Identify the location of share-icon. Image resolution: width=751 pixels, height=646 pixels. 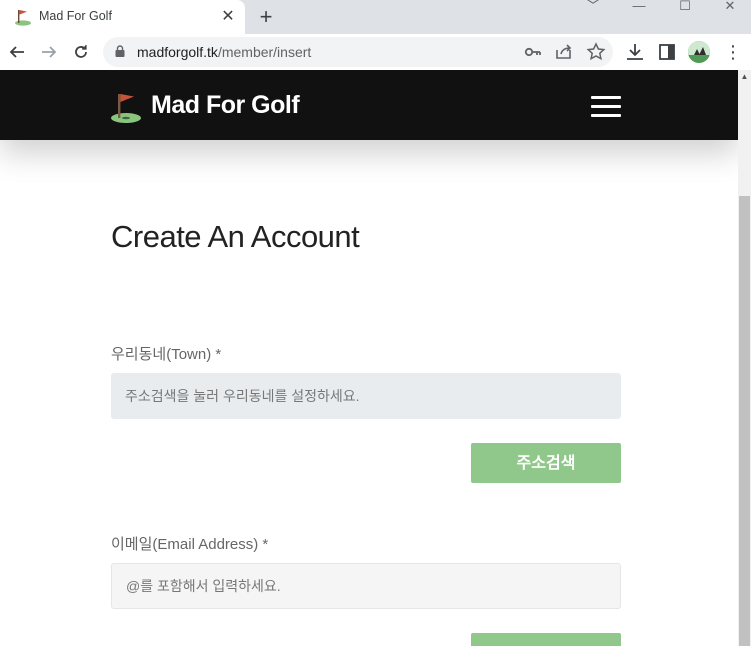
(564, 52).